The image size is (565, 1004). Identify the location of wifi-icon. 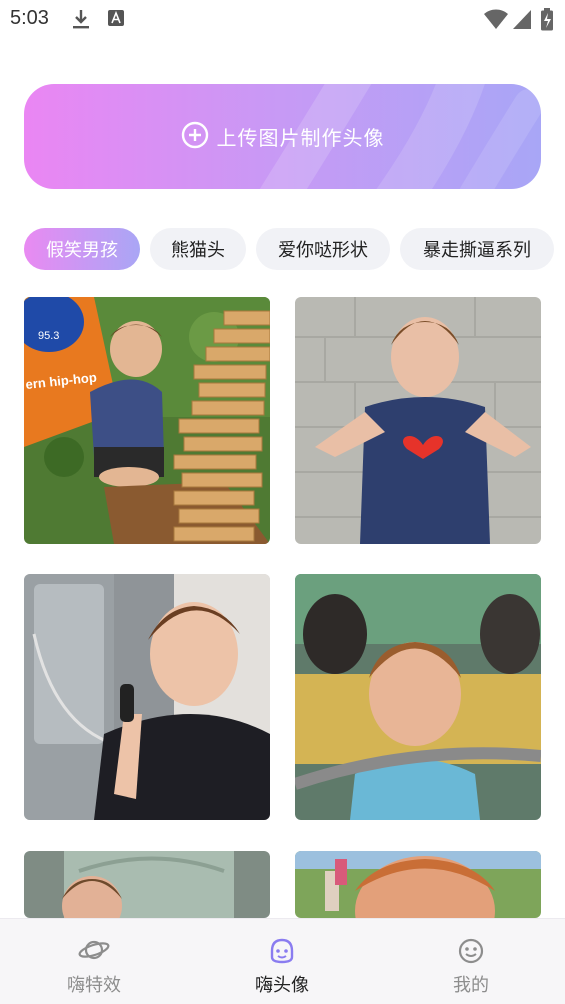
(496, 21).